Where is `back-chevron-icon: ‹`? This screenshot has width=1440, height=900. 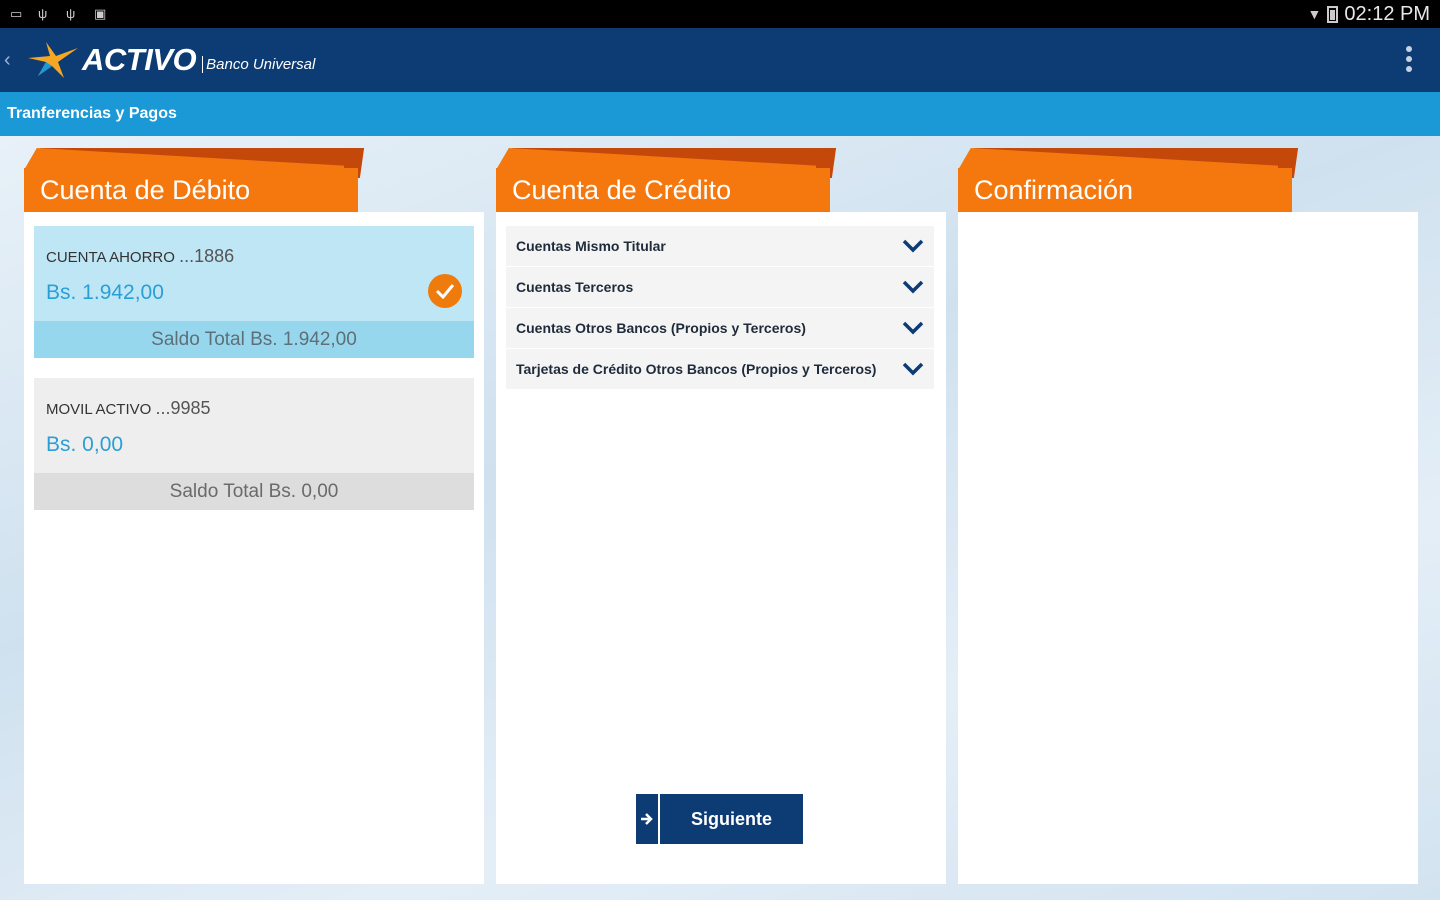 back-chevron-icon: ‹ is located at coordinates (12, 60).